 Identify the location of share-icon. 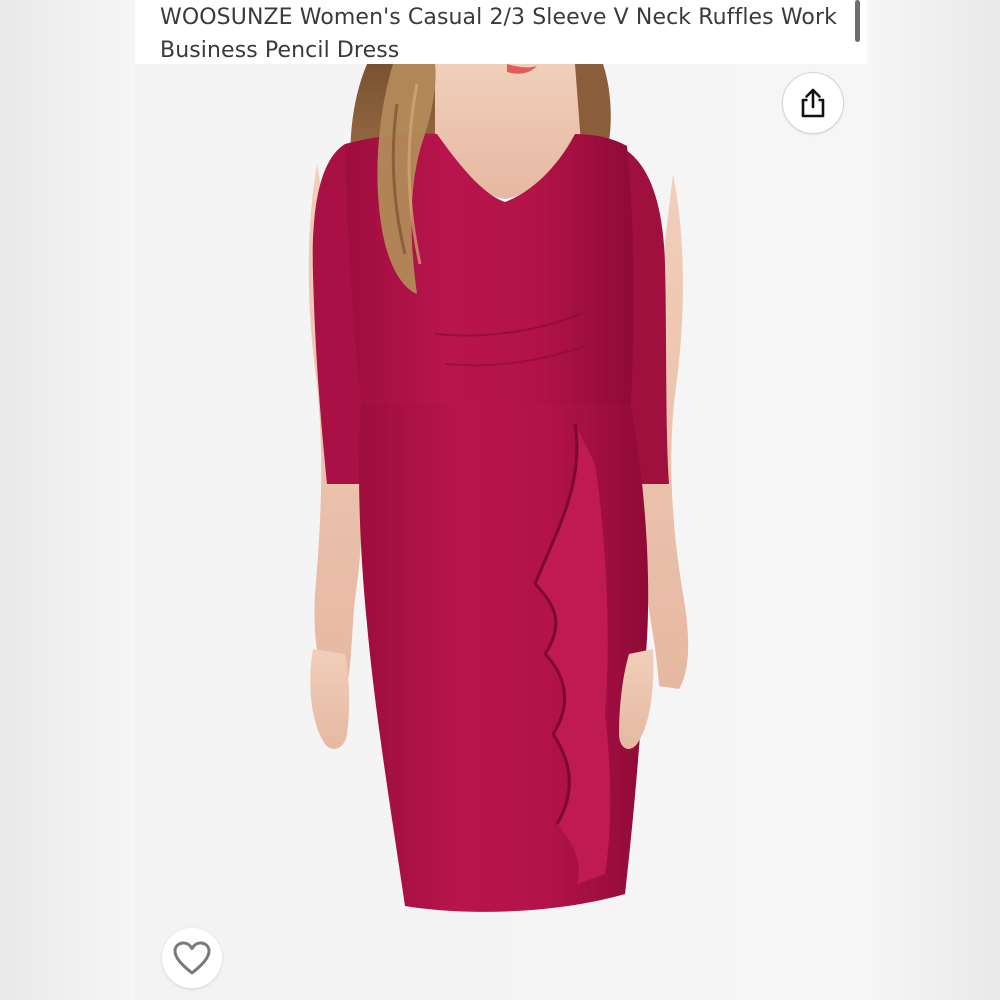
(813, 103).